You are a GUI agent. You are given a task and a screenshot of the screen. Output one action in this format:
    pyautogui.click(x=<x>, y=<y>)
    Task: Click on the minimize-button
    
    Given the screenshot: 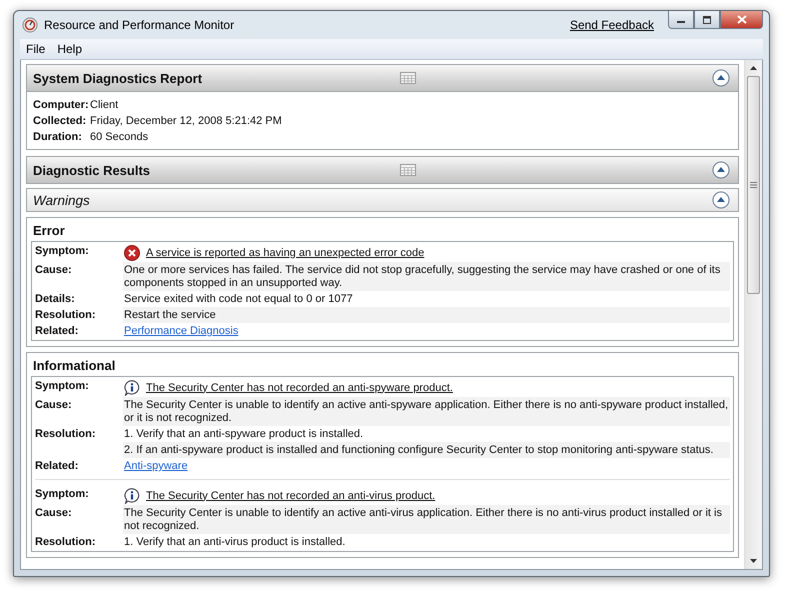 What is the action you would take?
    pyautogui.click(x=681, y=20)
    